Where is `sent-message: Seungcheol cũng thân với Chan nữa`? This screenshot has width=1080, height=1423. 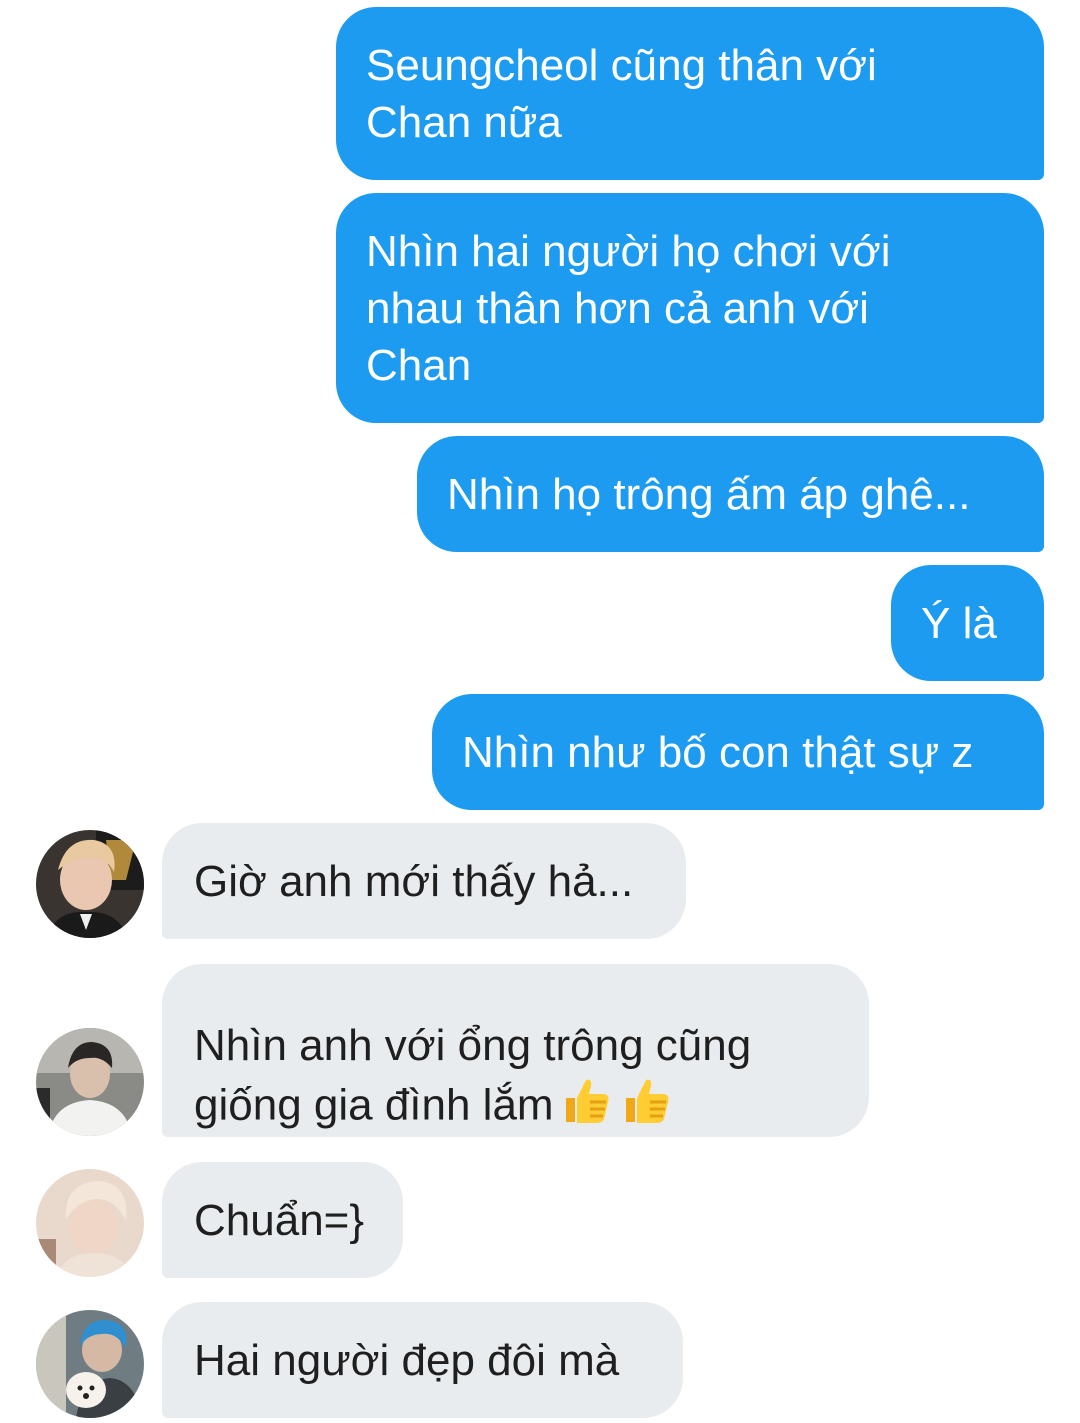 sent-message: Seungcheol cũng thân với Chan nữa is located at coordinates (690, 93).